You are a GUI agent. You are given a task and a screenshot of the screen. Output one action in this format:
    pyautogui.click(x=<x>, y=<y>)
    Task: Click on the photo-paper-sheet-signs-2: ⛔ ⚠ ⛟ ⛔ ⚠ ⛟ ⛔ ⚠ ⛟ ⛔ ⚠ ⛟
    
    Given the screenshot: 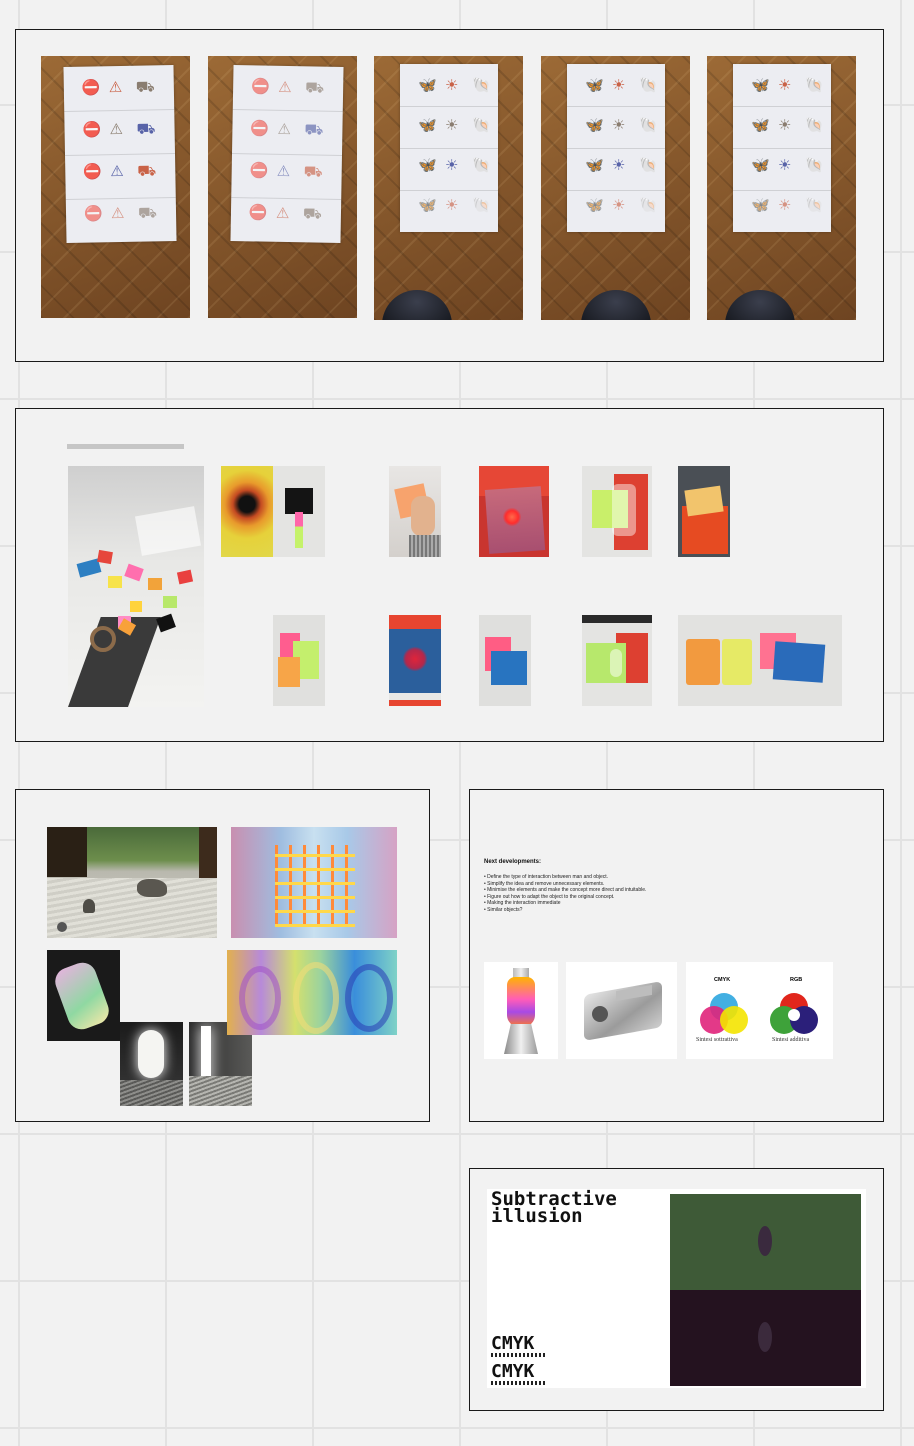 What is the action you would take?
    pyautogui.click(x=282, y=187)
    